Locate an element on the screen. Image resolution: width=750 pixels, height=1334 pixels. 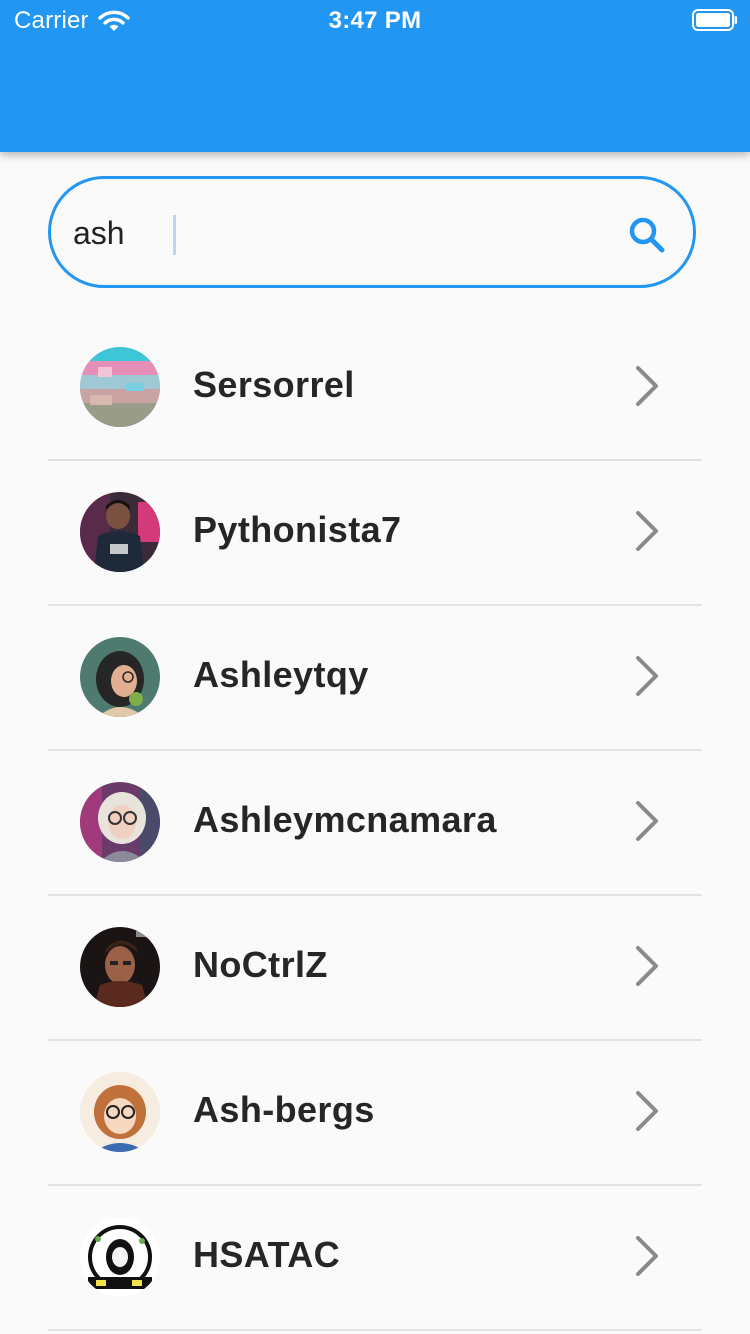
list-item: Ash-bergs is located at coordinates (375, 1113).